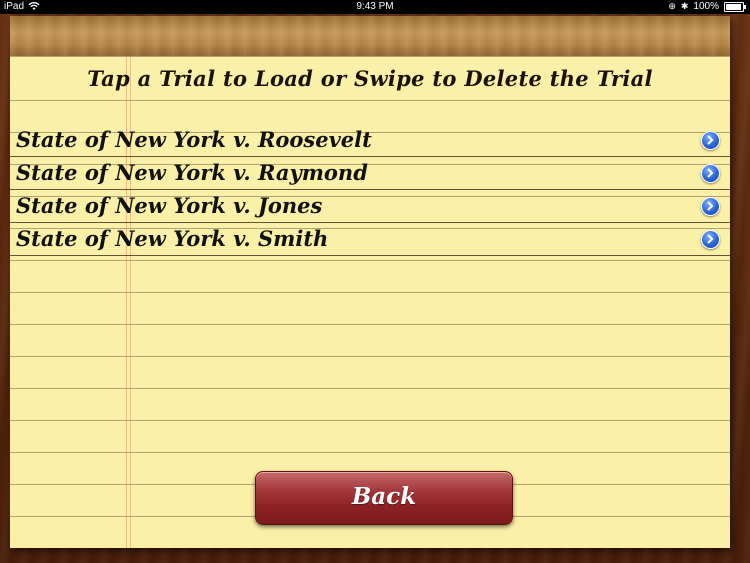 This screenshot has height=563, width=750. What do you see at coordinates (370, 173) in the screenshot?
I see `trial-row-raymond: State of New York v. Raymond` at bounding box center [370, 173].